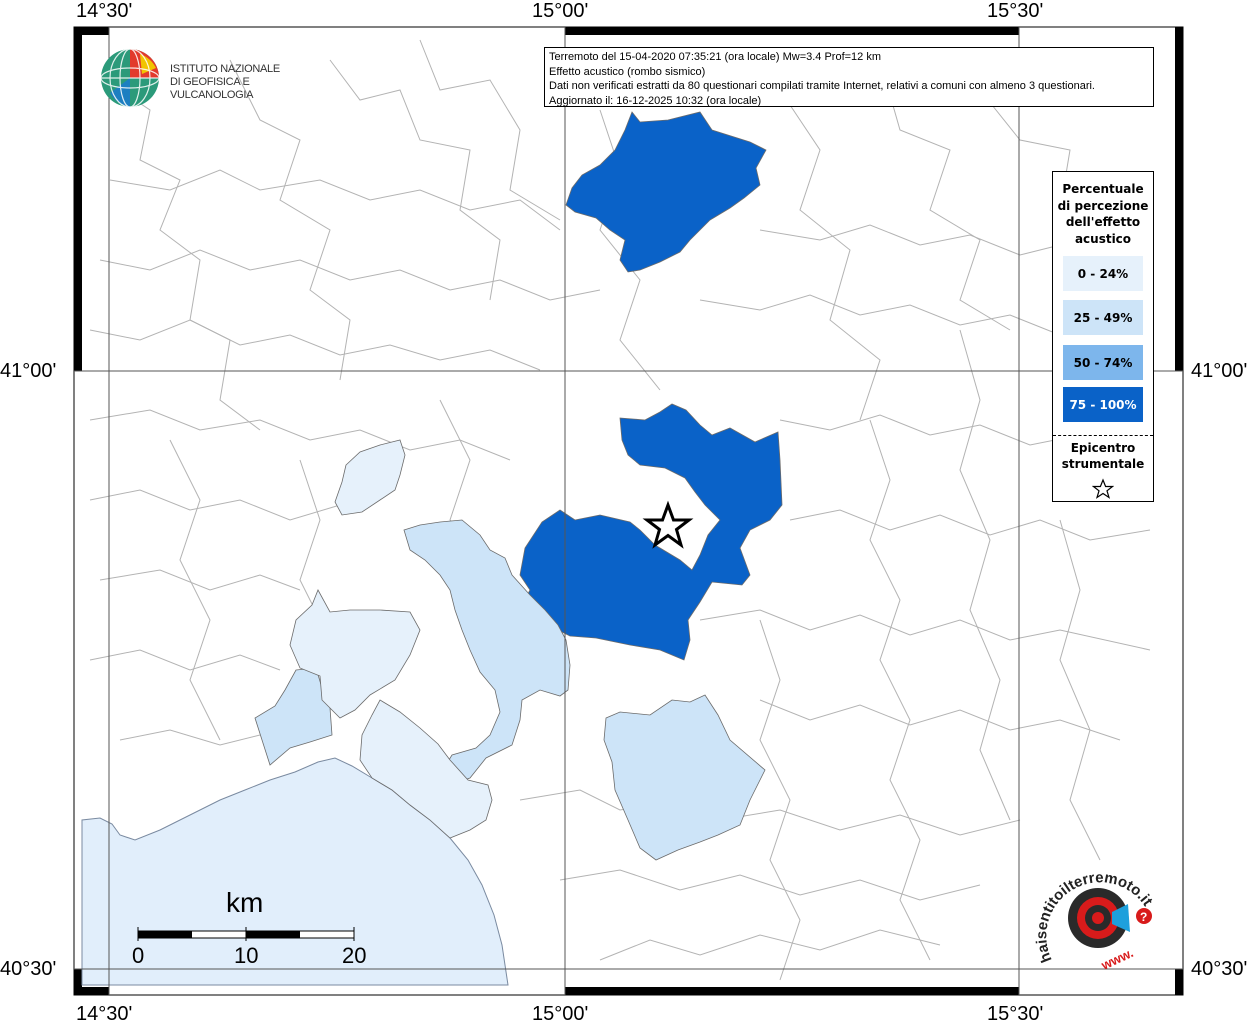 The width and height of the screenshot is (1256, 1026). Describe the element at coordinates (1103, 273) in the screenshot. I see `legend-class-0-24: 0 - 24%` at that location.